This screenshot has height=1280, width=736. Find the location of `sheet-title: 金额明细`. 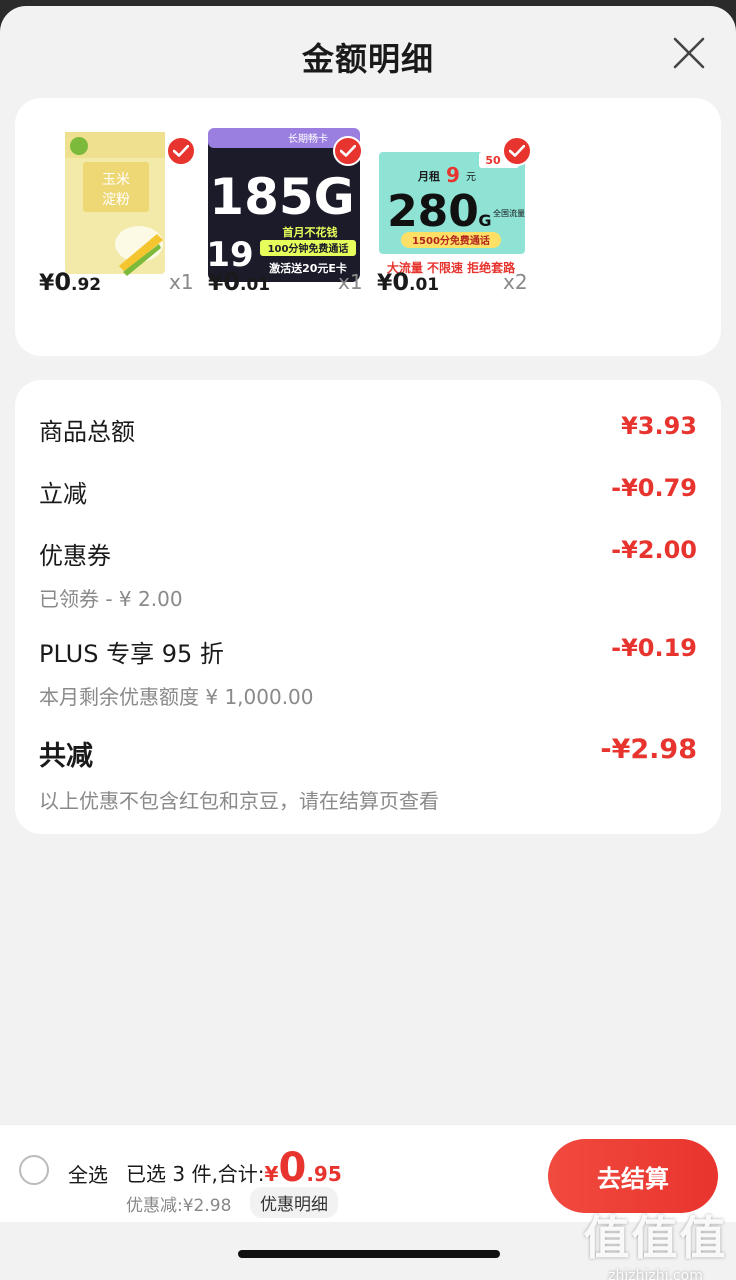

sheet-title: 金额明细 is located at coordinates (367, 59).